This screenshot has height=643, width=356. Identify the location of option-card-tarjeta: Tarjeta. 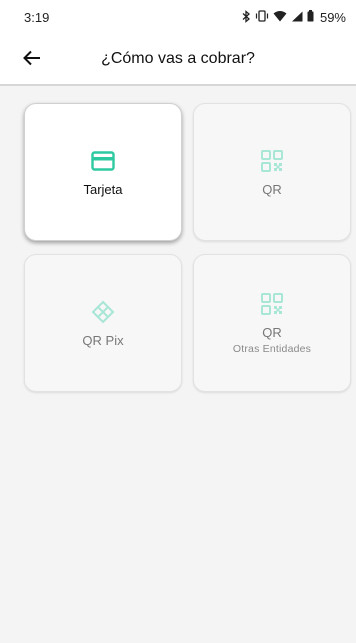
(103, 172).